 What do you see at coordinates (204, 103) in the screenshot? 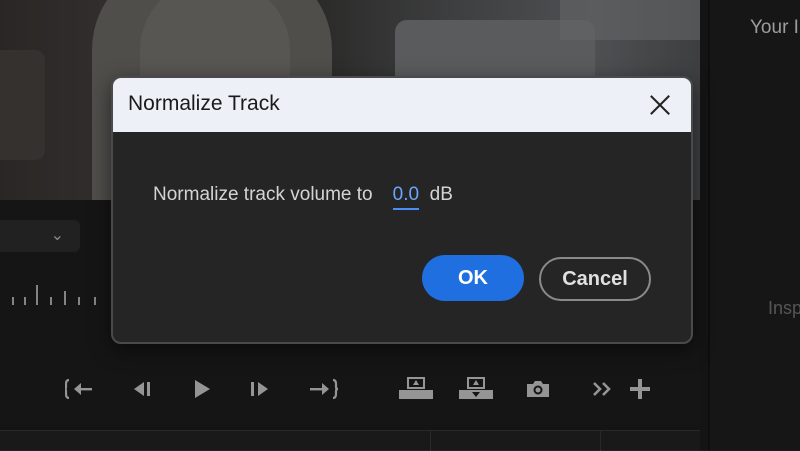
I see `dialog-title: Normalize Track` at bounding box center [204, 103].